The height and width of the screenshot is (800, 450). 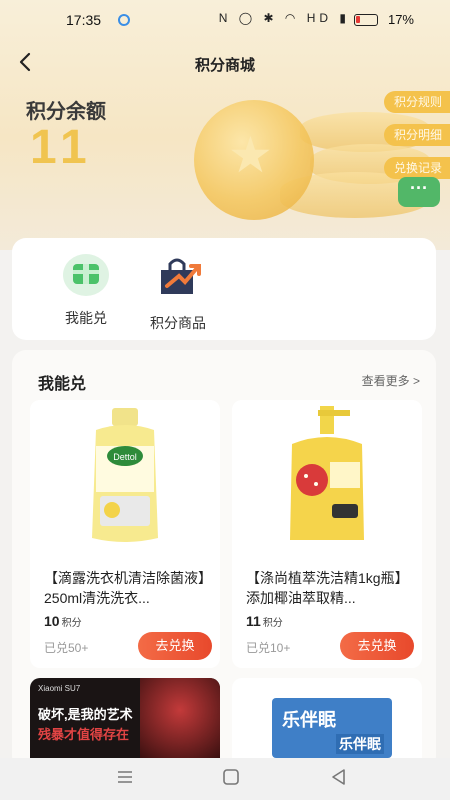 What do you see at coordinates (309, 720) in the screenshot?
I see `teaser-brand: 乐伴眠` at bounding box center [309, 720].